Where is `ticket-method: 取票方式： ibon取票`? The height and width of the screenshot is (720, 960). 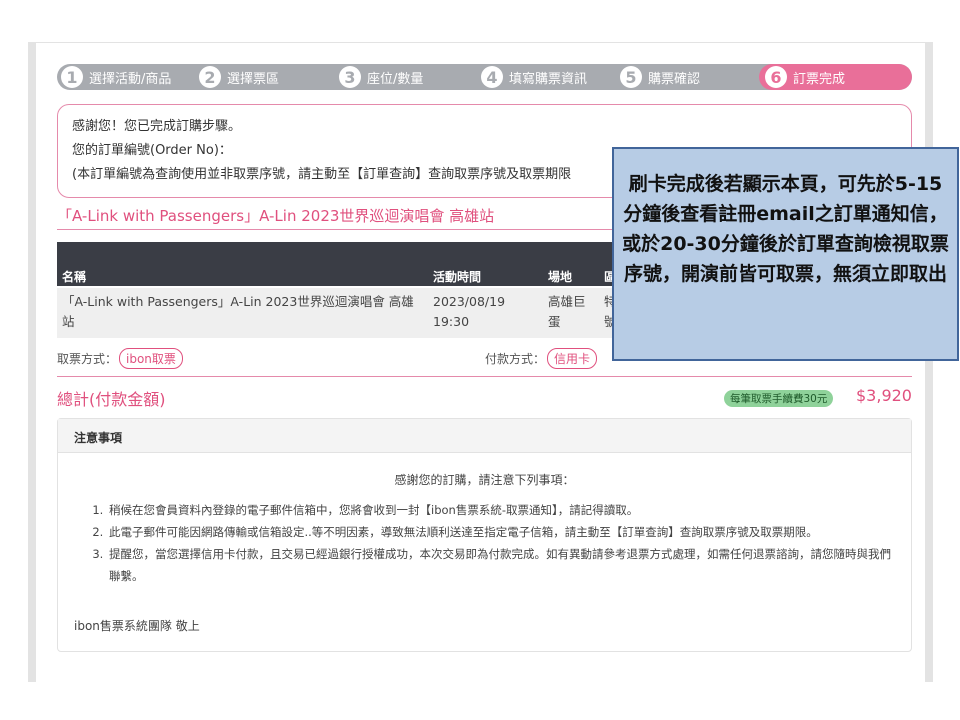
ticket-method: 取票方式： ibon取票 is located at coordinates (120, 358).